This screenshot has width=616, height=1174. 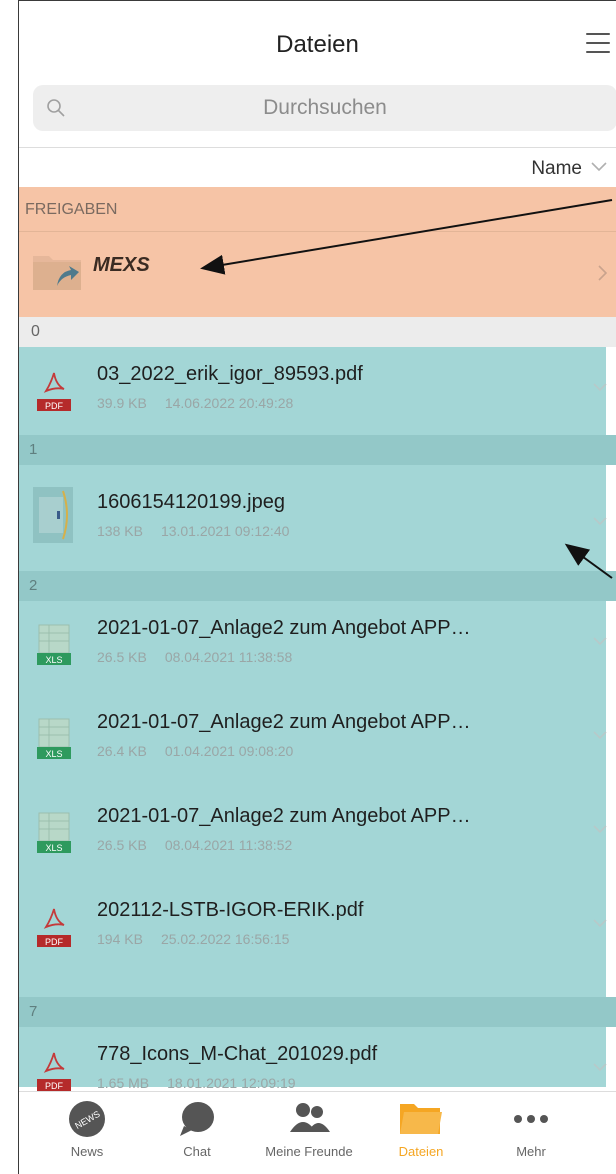 What do you see at coordinates (122, 751) in the screenshot?
I see `file-size: 26.4 KB` at bounding box center [122, 751].